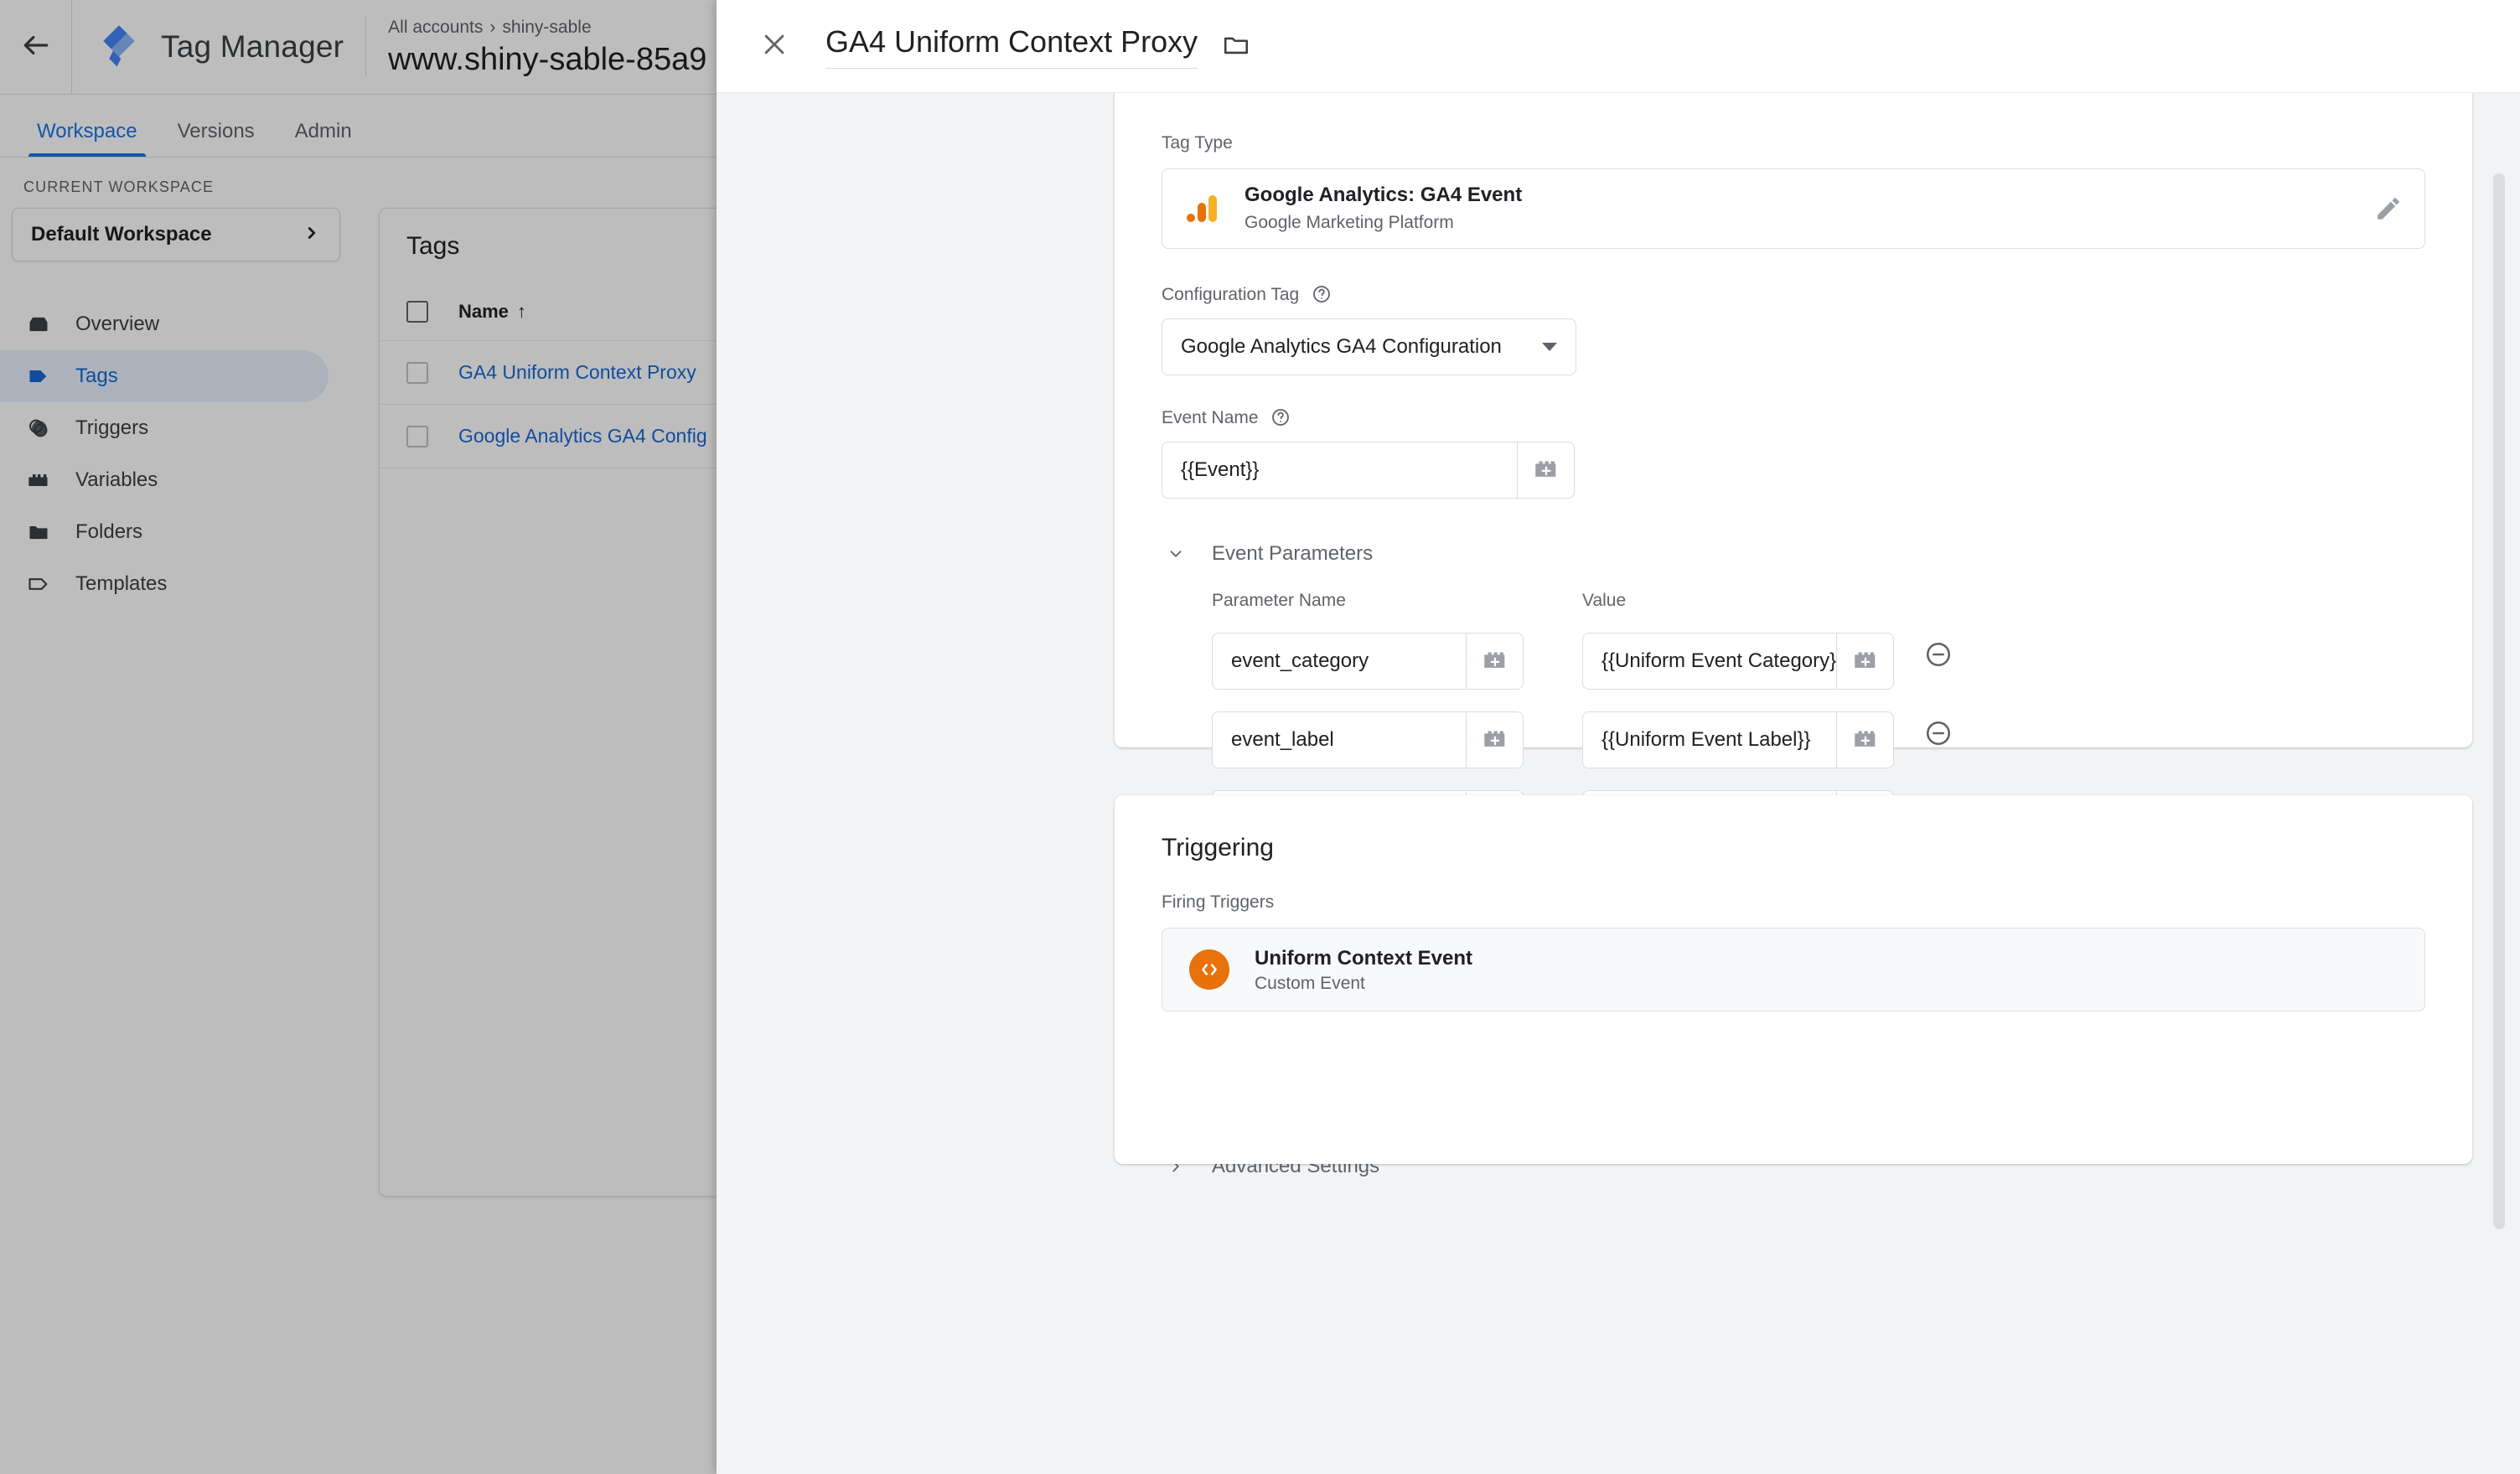  What do you see at coordinates (164, 428) in the screenshot?
I see `sidebar-item-triggers: Triggers` at bounding box center [164, 428].